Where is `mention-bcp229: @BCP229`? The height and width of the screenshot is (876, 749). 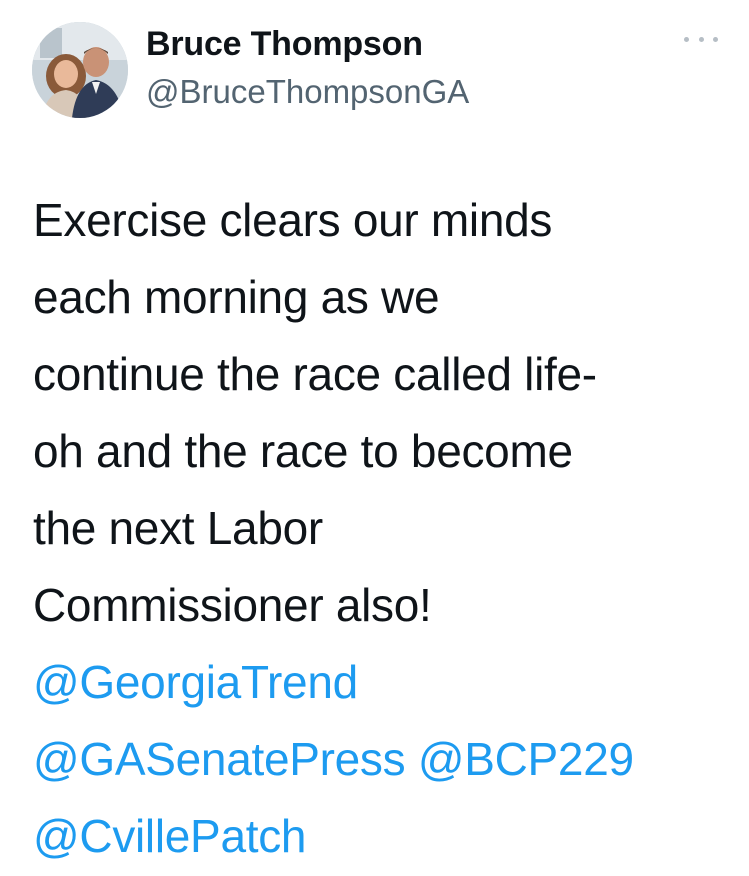 mention-bcp229: @BCP229 is located at coordinates (526, 759).